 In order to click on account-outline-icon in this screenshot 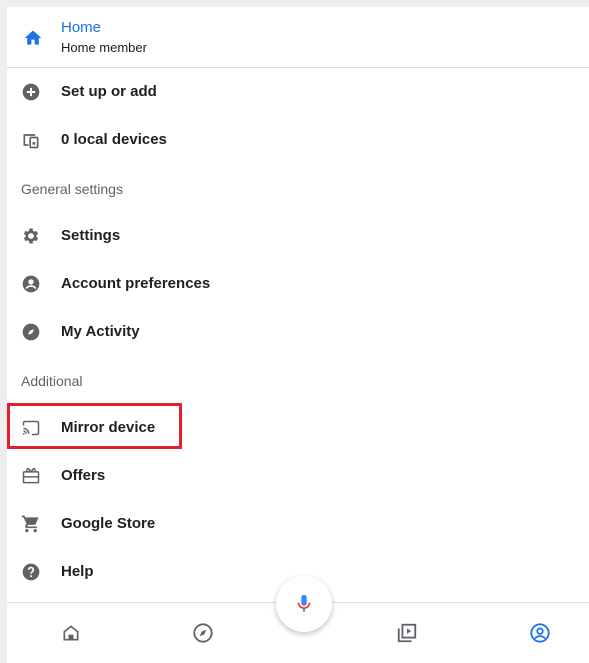, I will do `click(540, 633)`.